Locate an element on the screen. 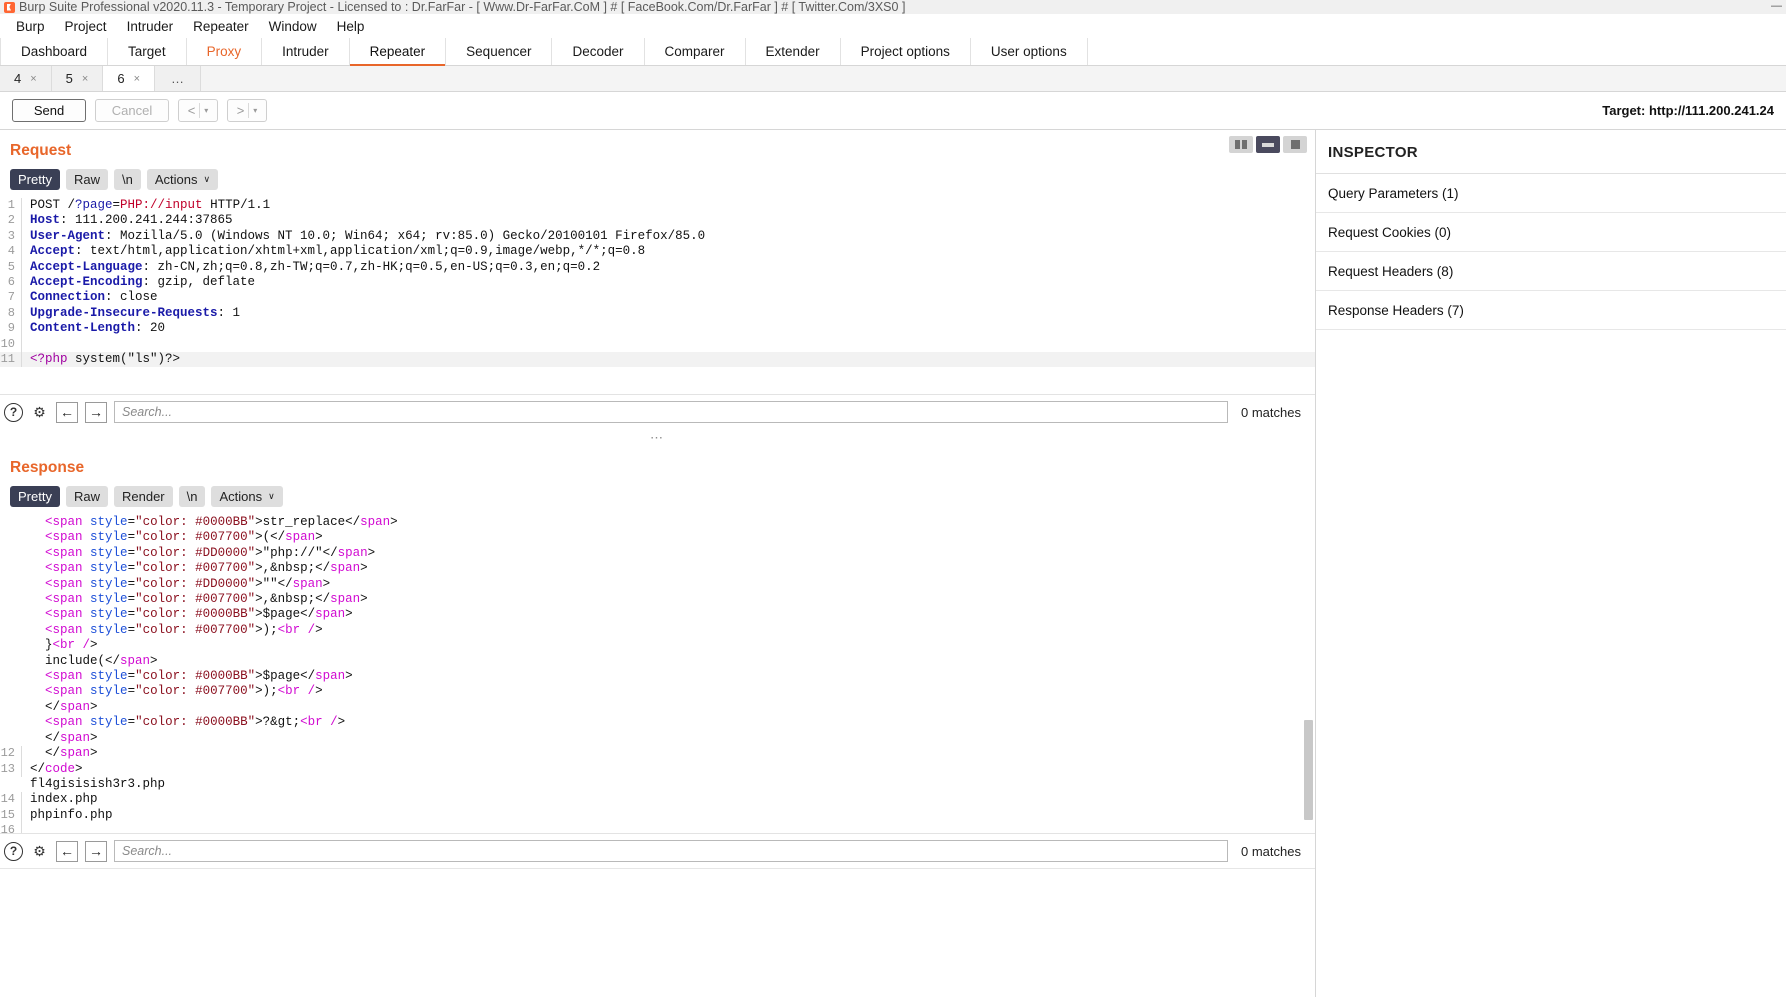 This screenshot has width=1786, height=997. tab-dashboard: Dashboard is located at coordinates (54, 51).